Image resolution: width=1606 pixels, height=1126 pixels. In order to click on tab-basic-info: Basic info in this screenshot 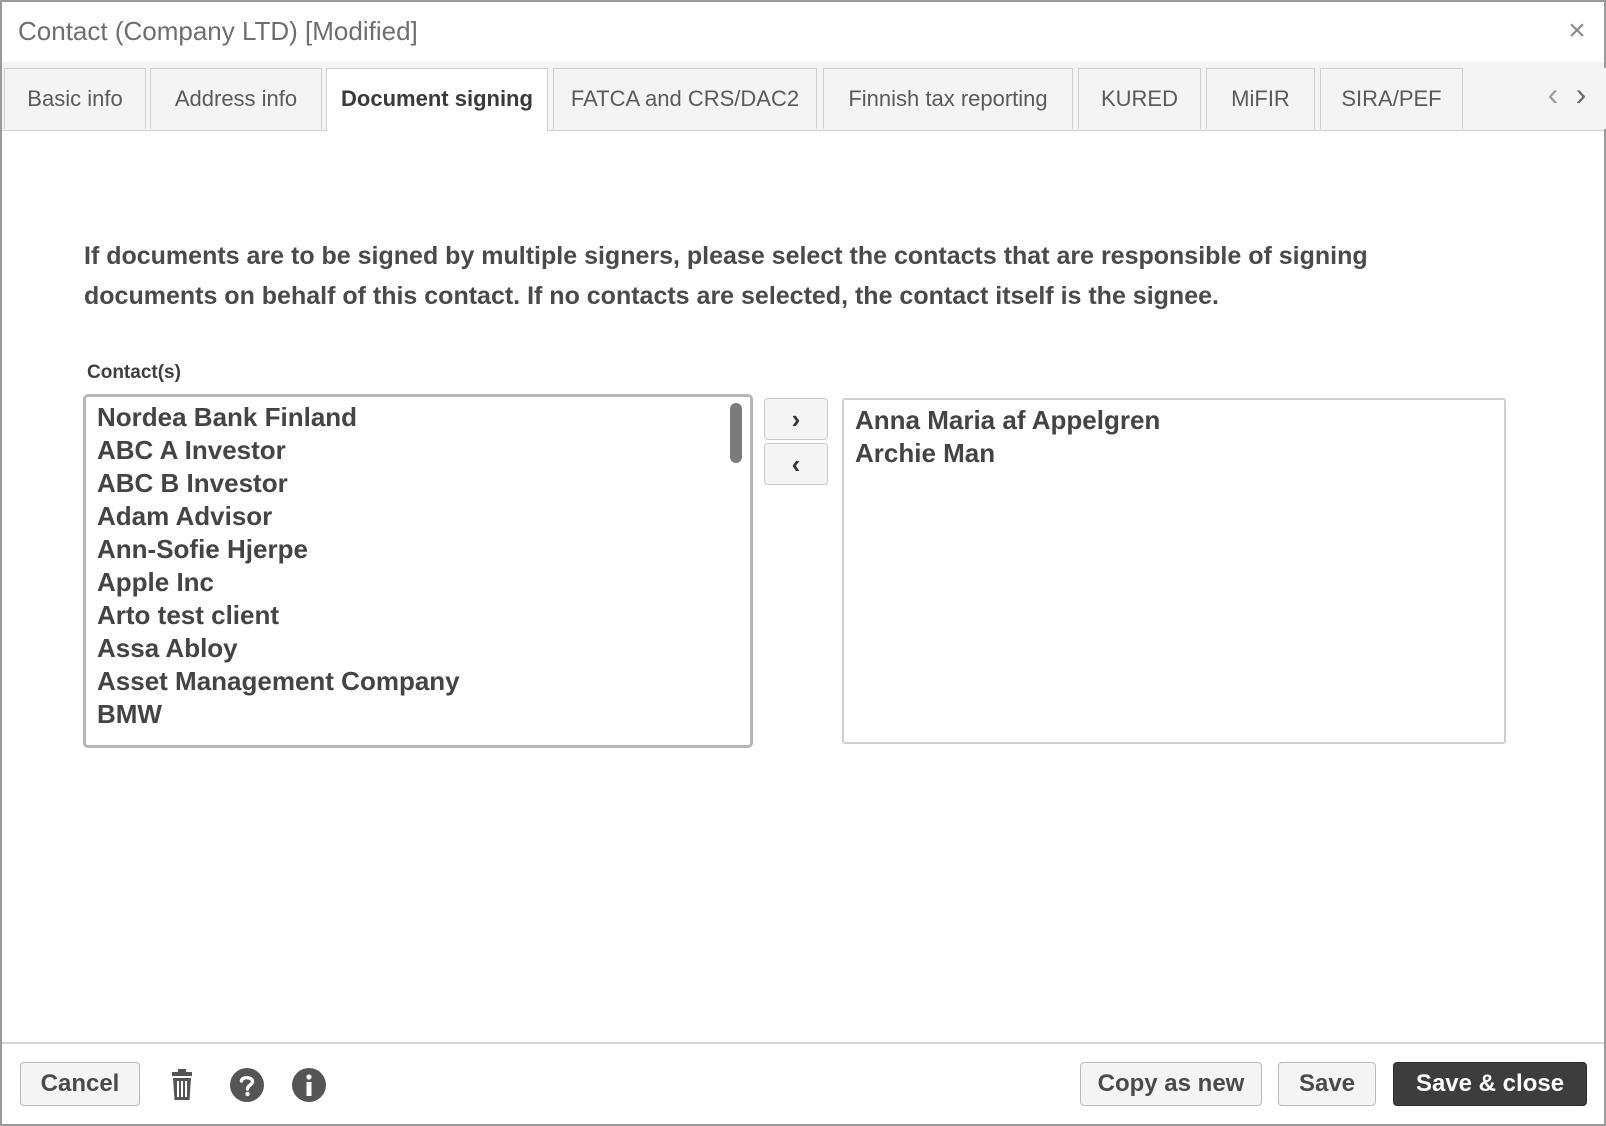, I will do `click(75, 98)`.